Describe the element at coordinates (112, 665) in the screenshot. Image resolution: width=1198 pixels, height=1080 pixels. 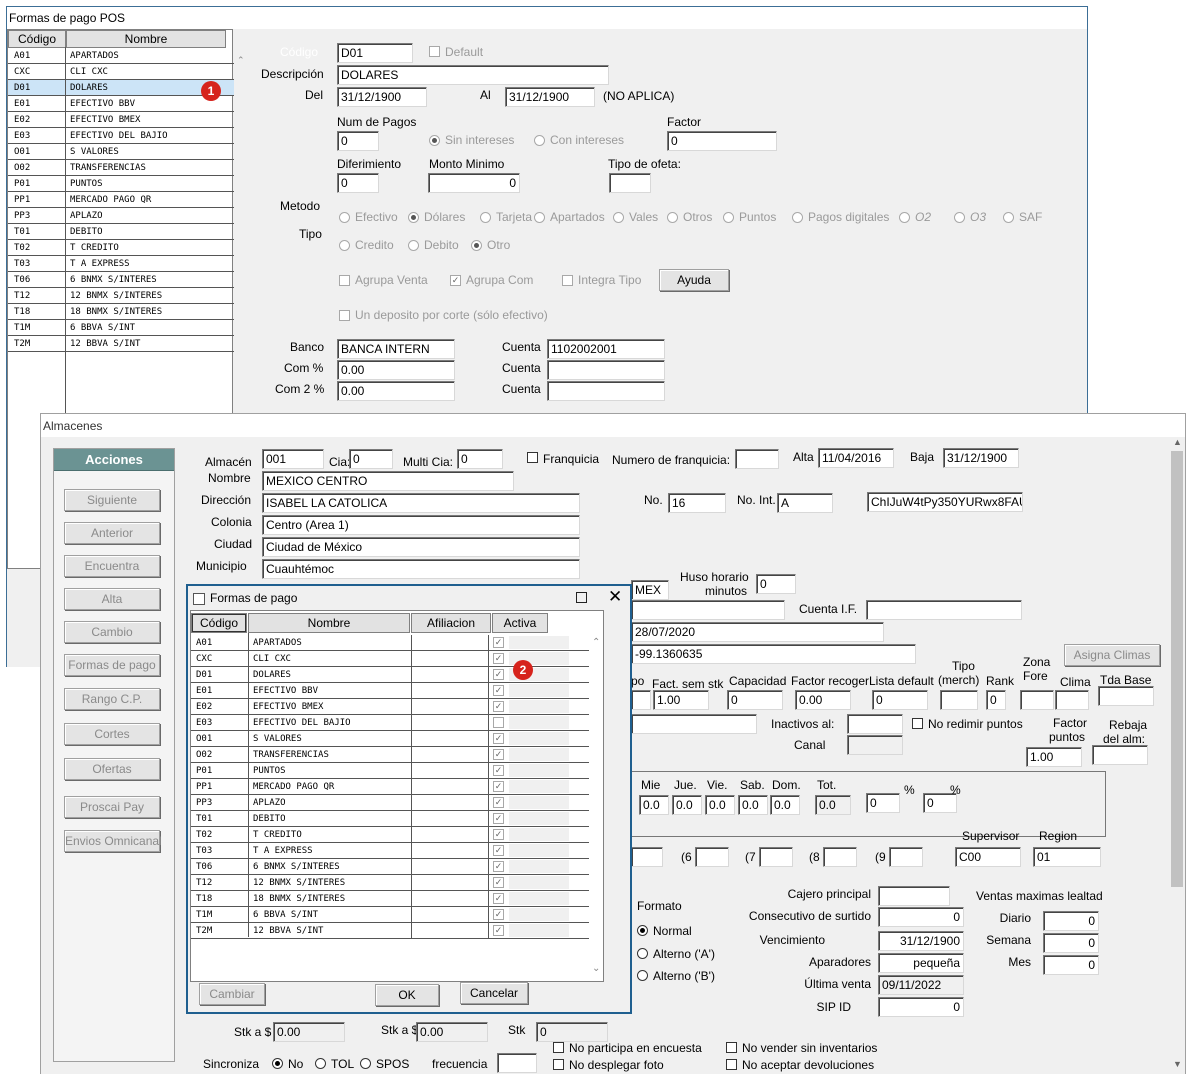
I see `accion-button-5: Formas de pago` at that location.